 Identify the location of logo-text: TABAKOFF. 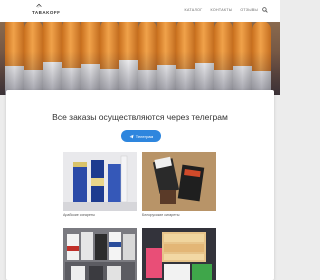
(46, 12).